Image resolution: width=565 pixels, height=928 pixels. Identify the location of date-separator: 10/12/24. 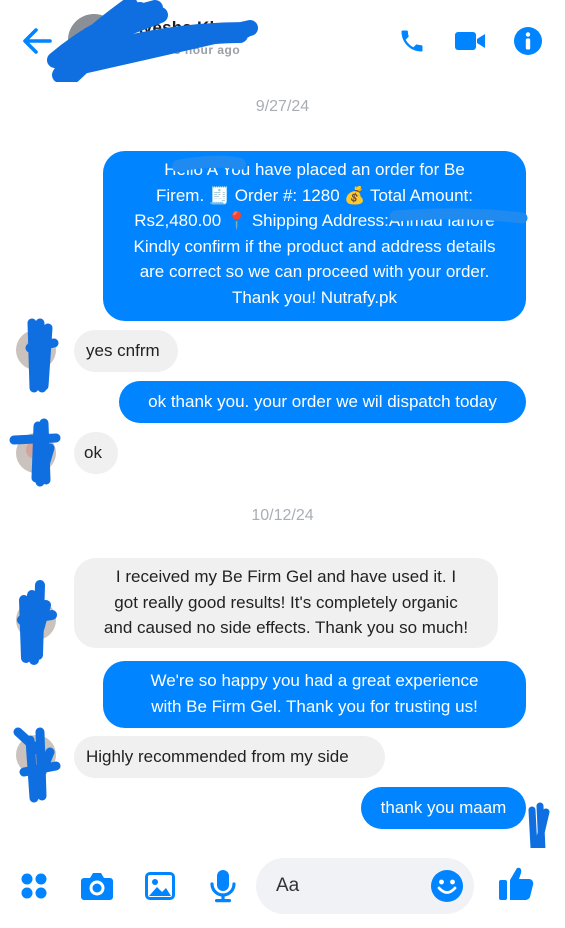
(282, 515).